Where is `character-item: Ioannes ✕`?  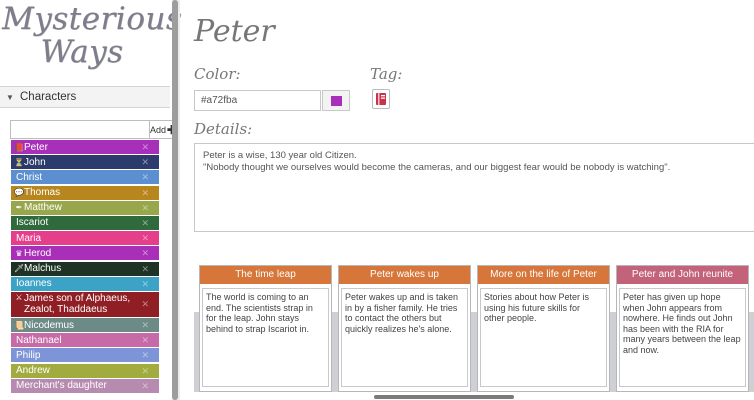
character-item: Ioannes ✕ is located at coordinates (85, 283).